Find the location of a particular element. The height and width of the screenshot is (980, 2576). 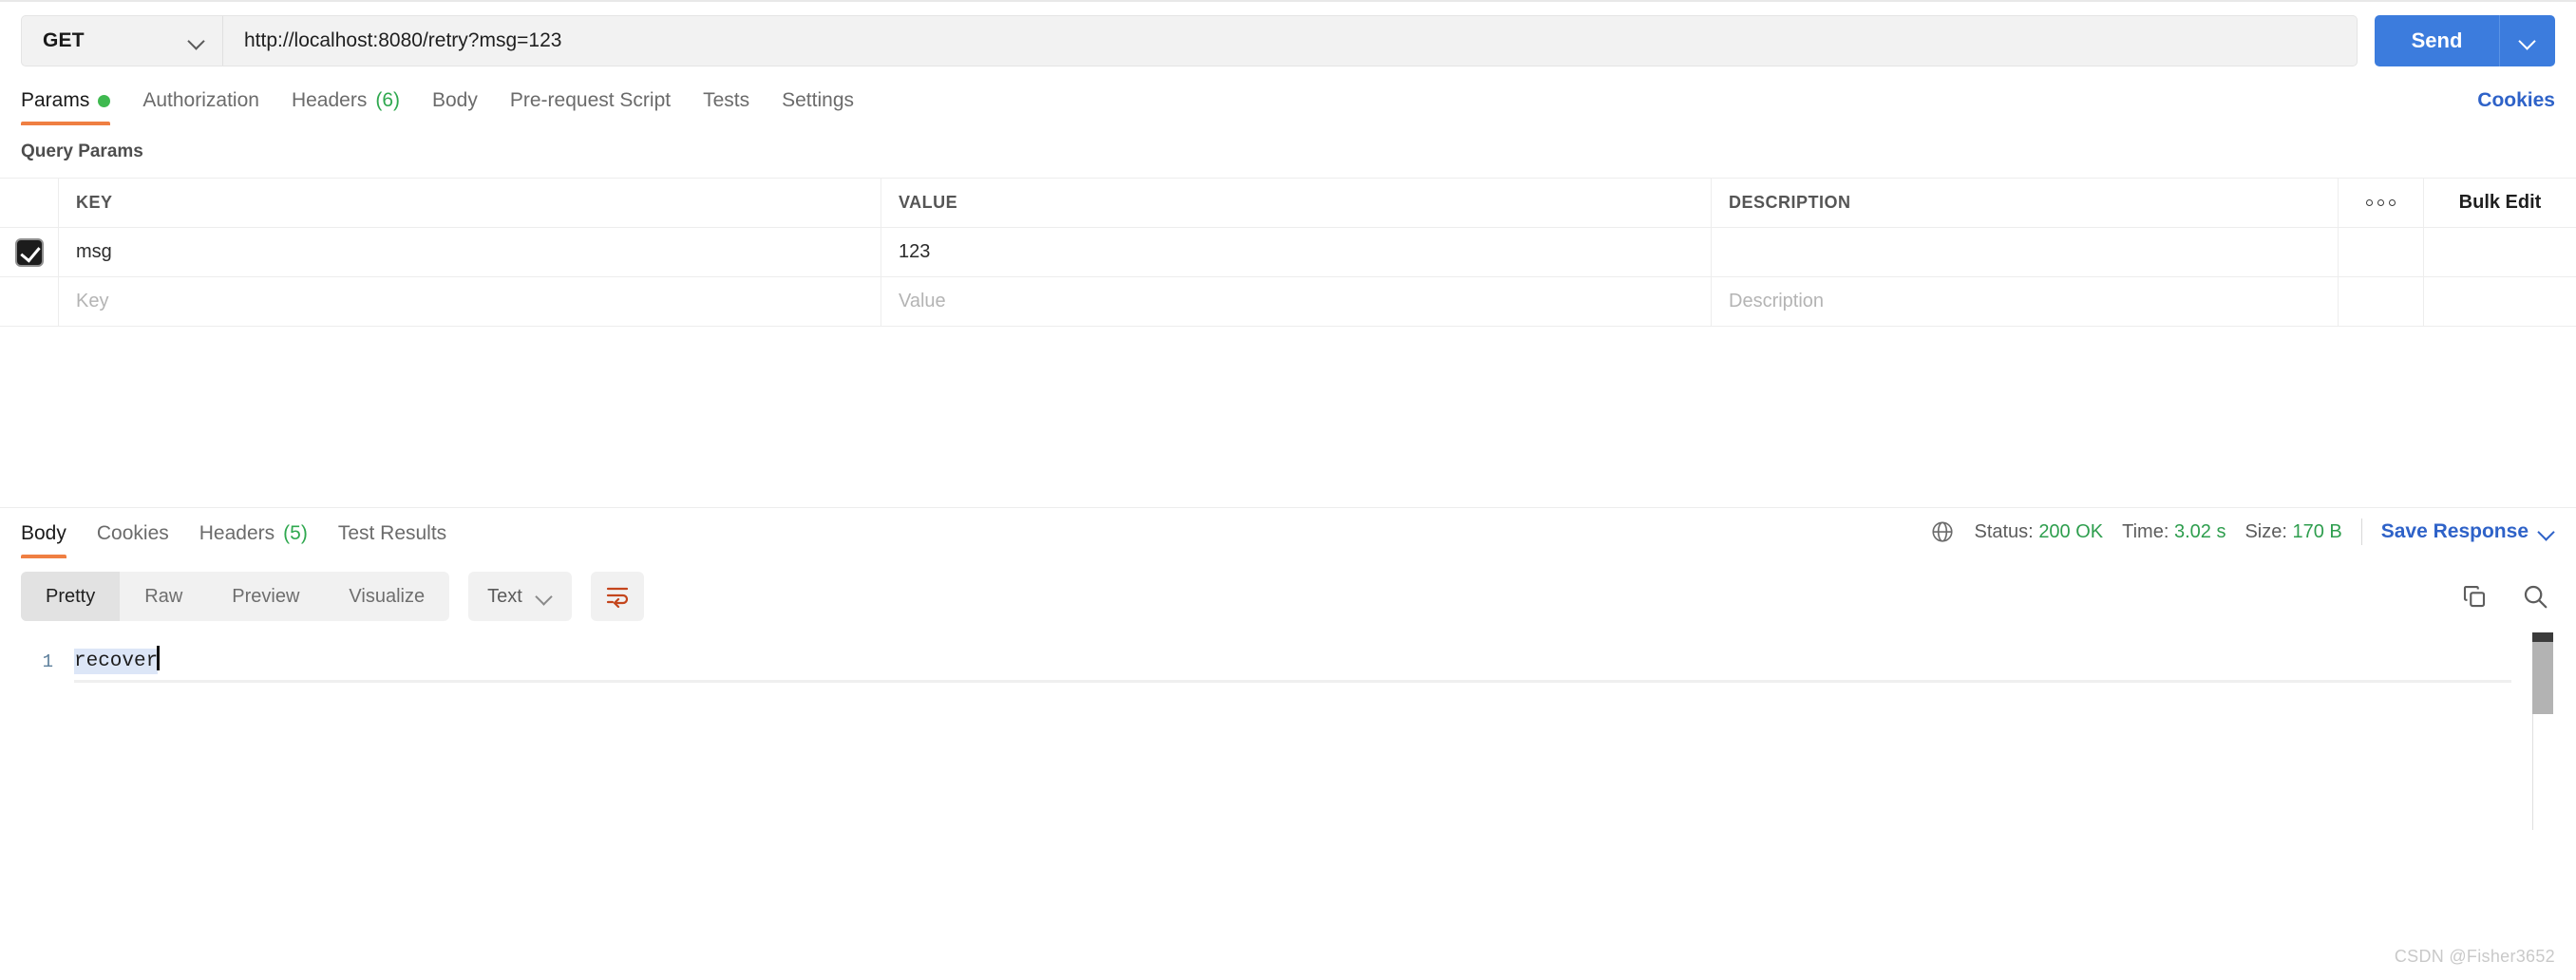

tab-params: Params is located at coordinates (66, 100).